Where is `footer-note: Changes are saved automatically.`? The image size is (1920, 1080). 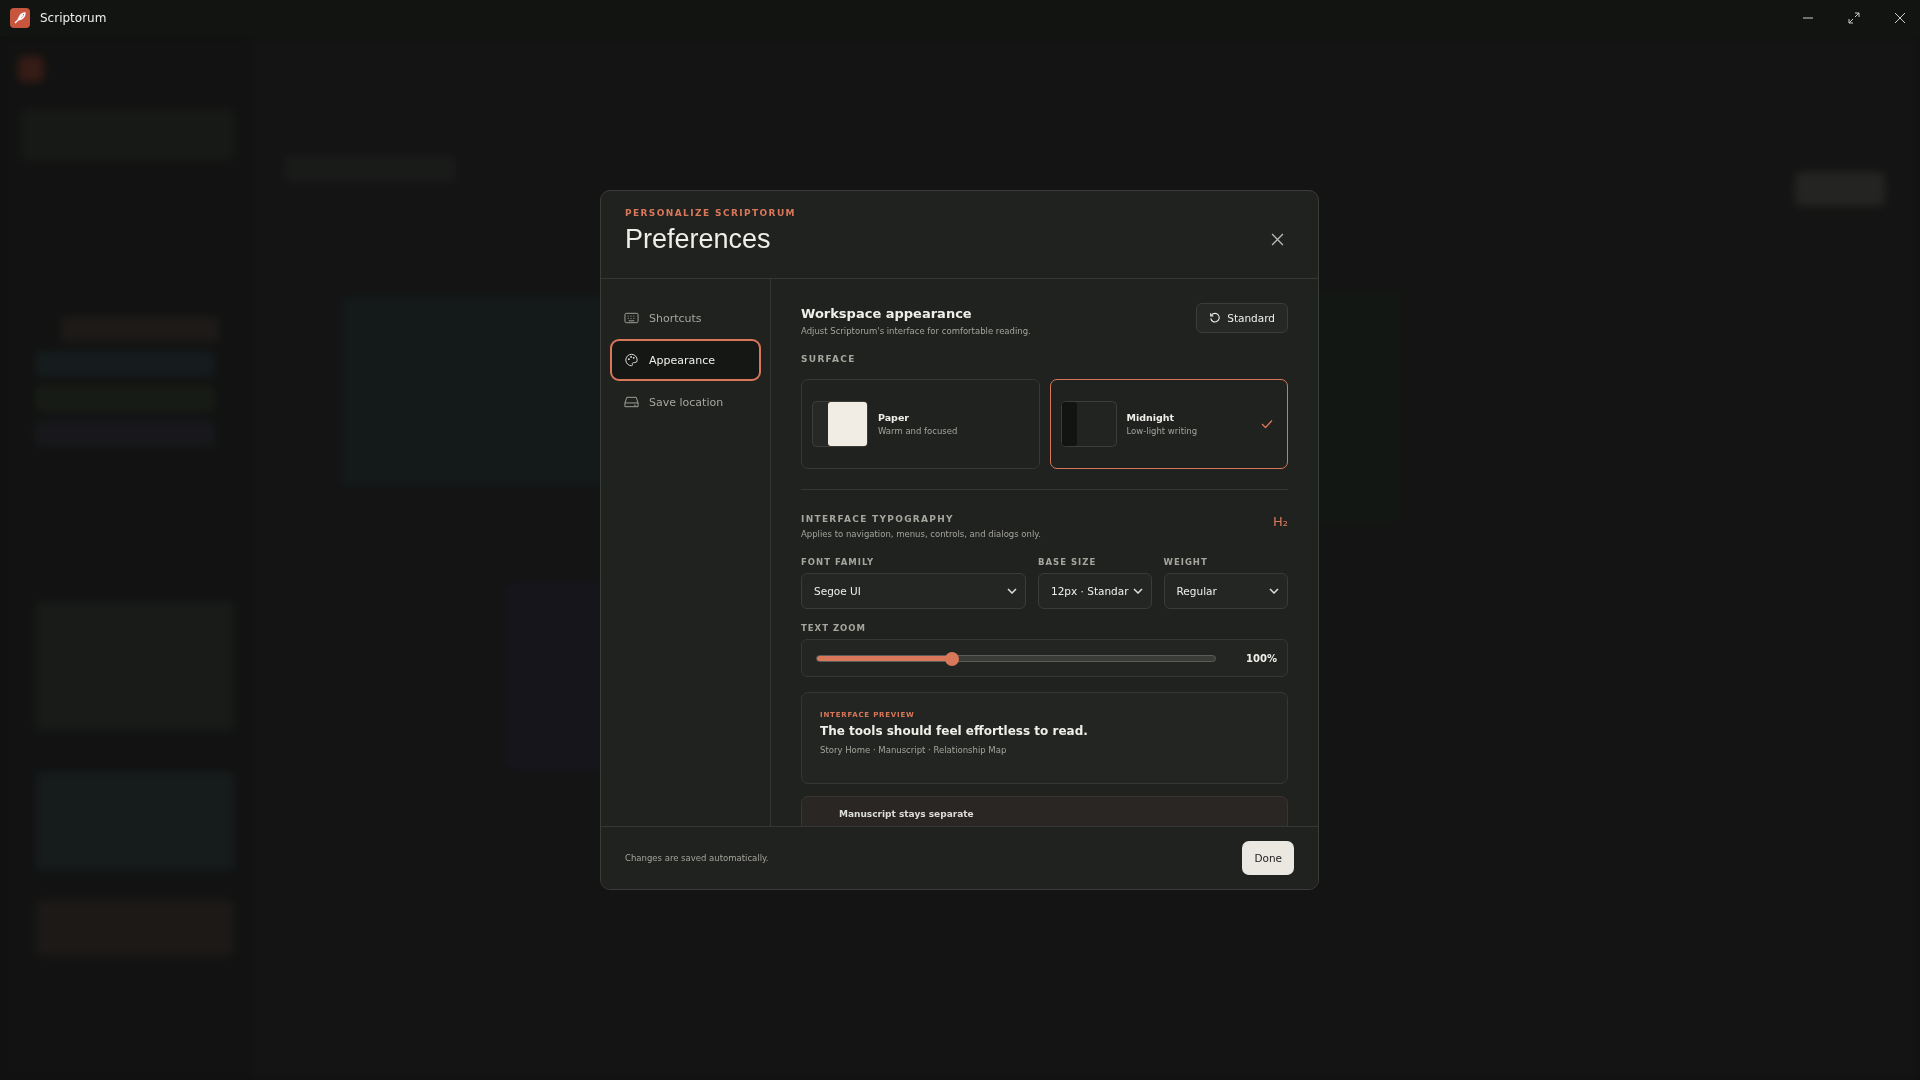 footer-note: Changes are saved automatically. is located at coordinates (697, 858).